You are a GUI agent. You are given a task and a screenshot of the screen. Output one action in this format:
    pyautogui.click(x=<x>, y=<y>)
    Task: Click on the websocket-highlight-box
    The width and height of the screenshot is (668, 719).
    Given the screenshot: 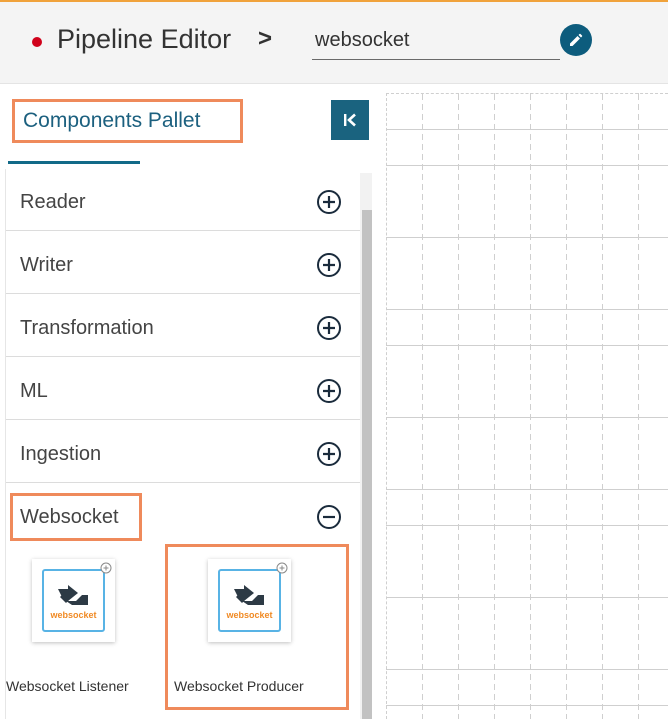 What is the action you would take?
    pyautogui.click(x=76, y=517)
    